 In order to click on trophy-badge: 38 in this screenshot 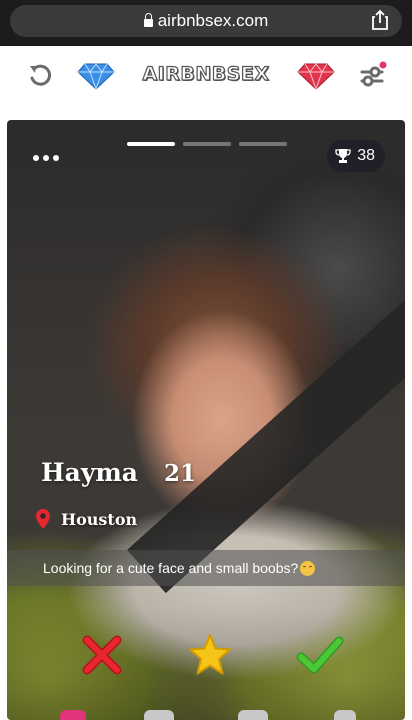, I will do `click(356, 156)`.